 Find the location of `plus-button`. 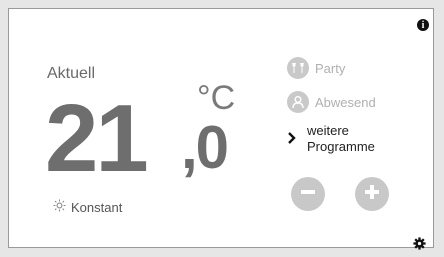

plus-button is located at coordinates (372, 194).